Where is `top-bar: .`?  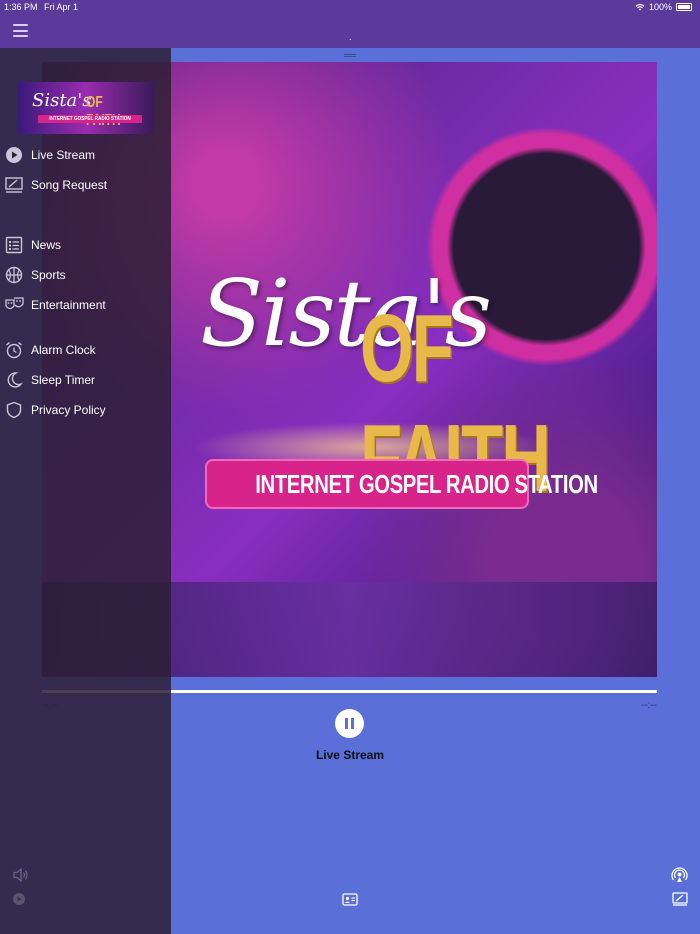
top-bar: . is located at coordinates (350, 31).